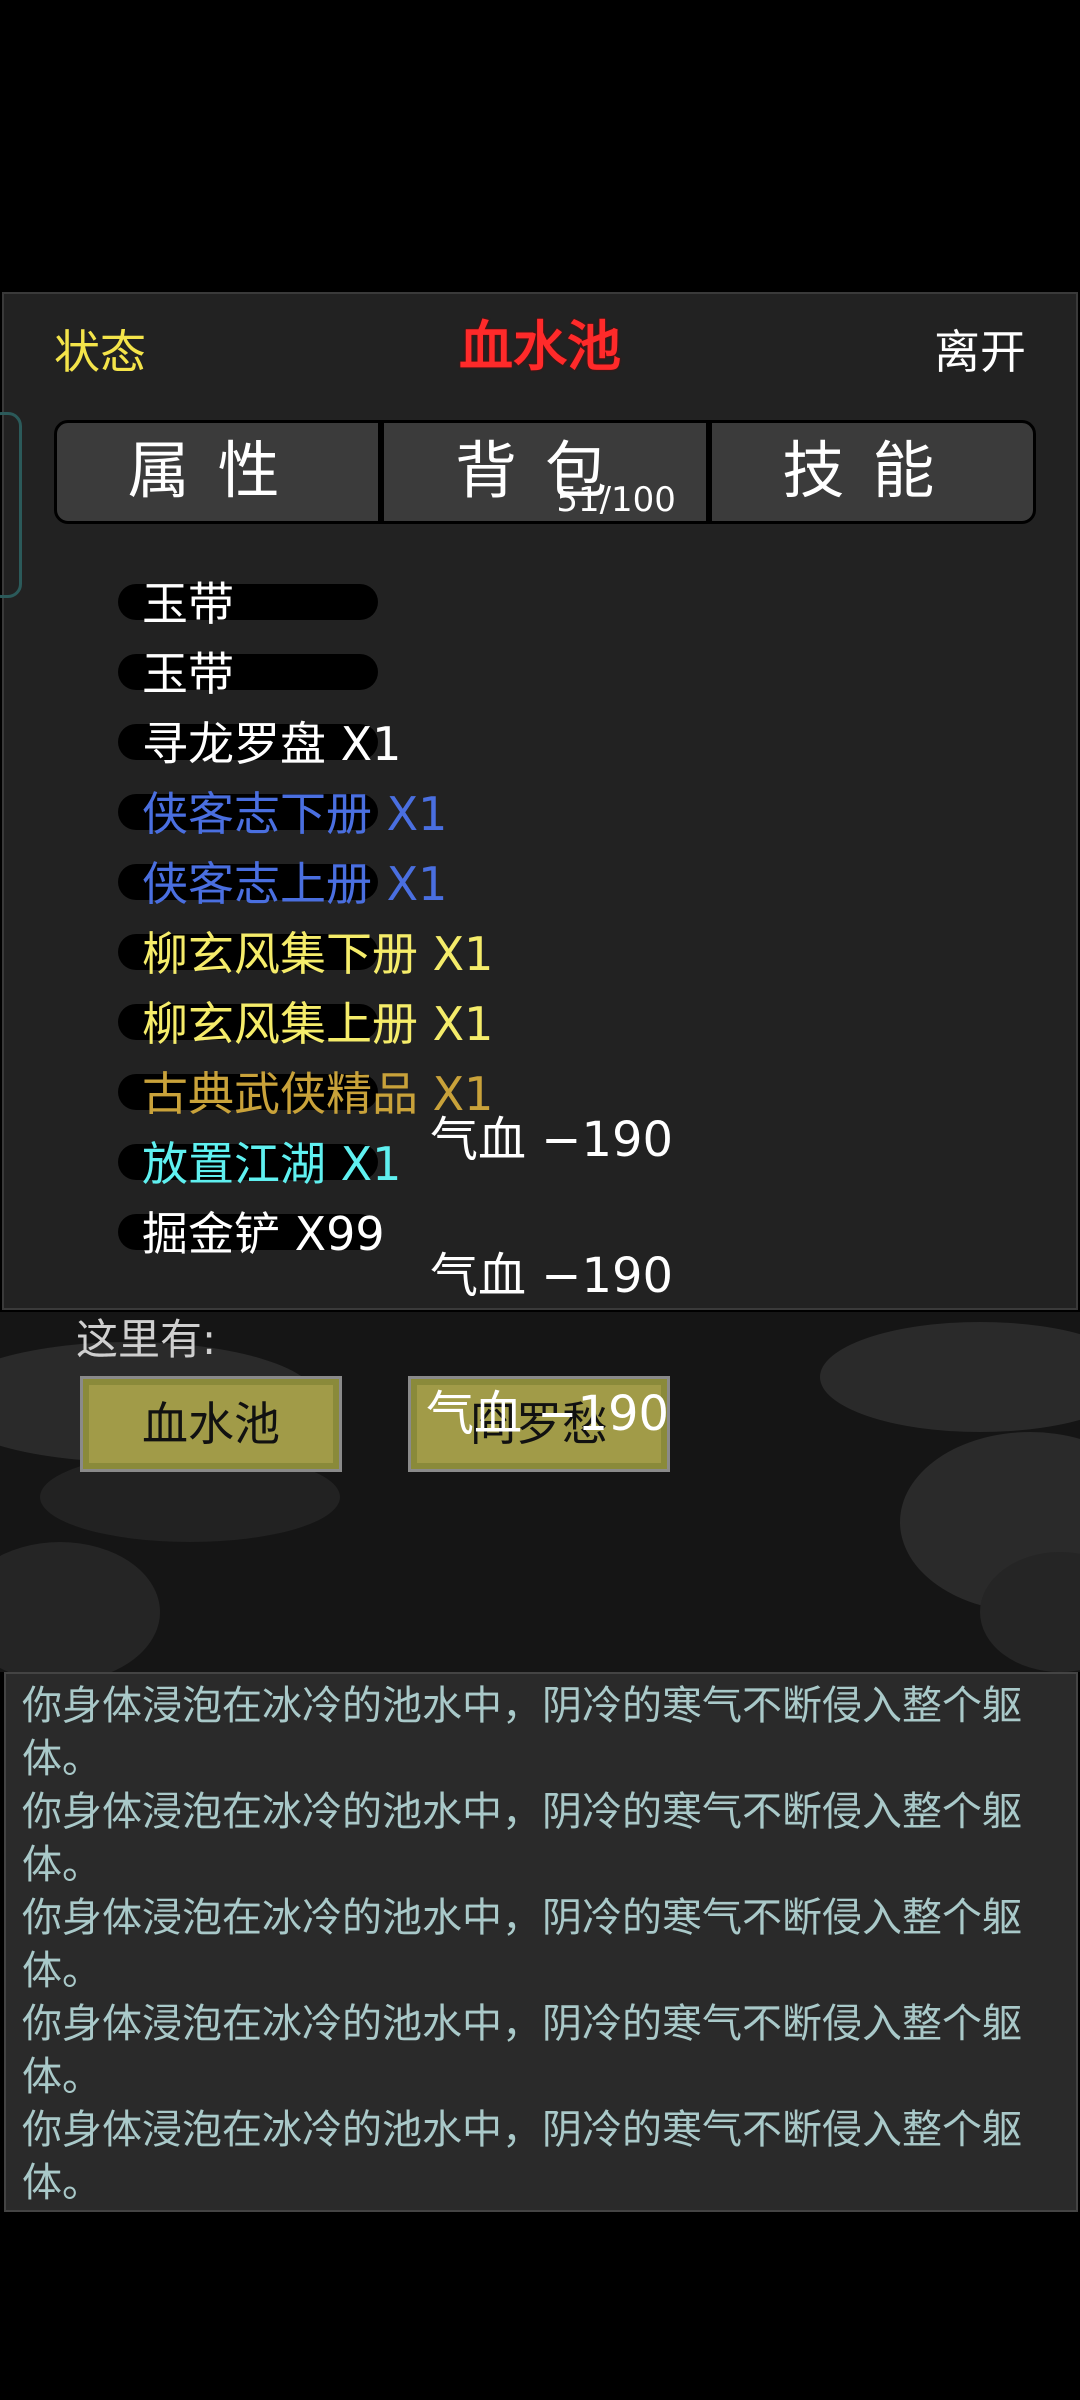  What do you see at coordinates (541, 472) in the screenshot?
I see `tab-inventory: 背包 51/100` at bounding box center [541, 472].